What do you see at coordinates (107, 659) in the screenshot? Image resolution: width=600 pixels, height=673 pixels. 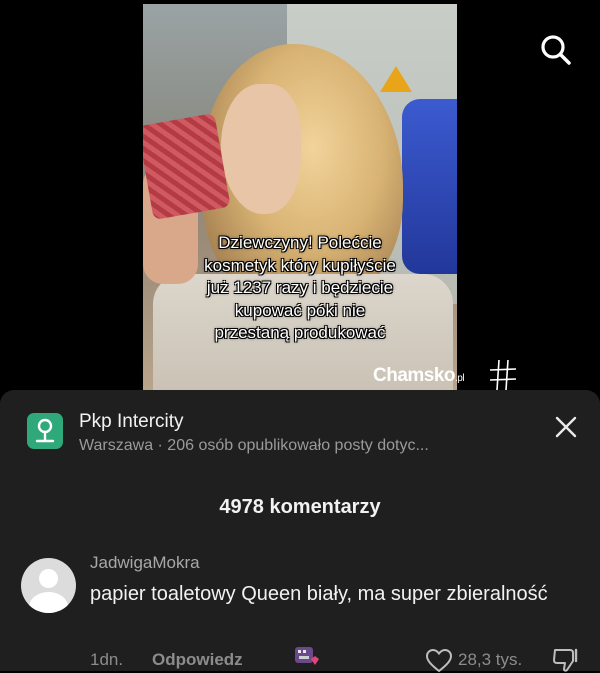 I see `comment-time: 1dn.` at bounding box center [107, 659].